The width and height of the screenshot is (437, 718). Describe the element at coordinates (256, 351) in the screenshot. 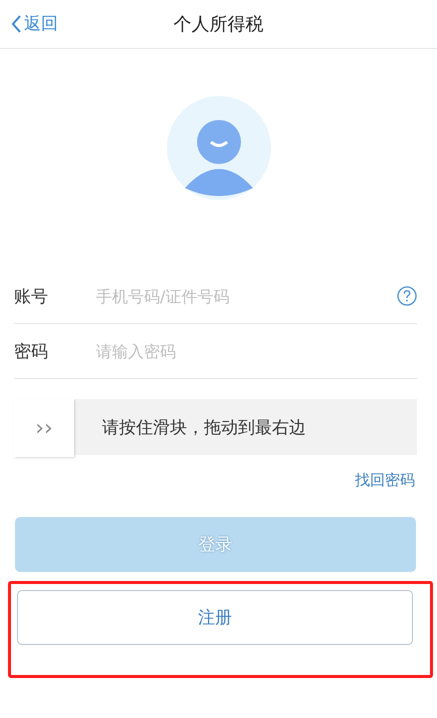

I see `input-field: 请输入密码` at that location.